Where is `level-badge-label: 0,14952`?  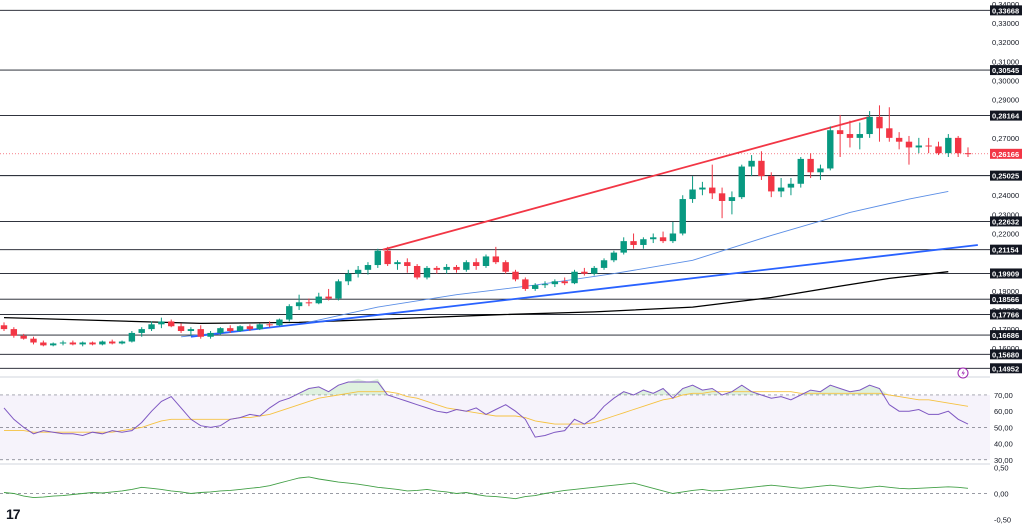
level-badge-label: 0,14952 is located at coordinates (1005, 368).